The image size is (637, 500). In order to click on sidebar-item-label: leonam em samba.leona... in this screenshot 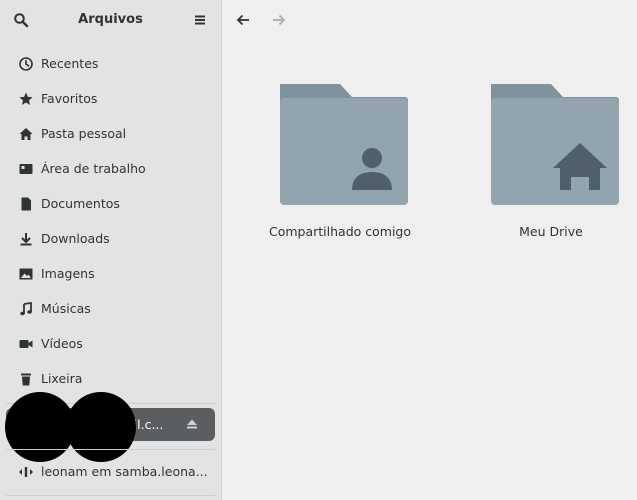, I will do `click(124, 471)`.